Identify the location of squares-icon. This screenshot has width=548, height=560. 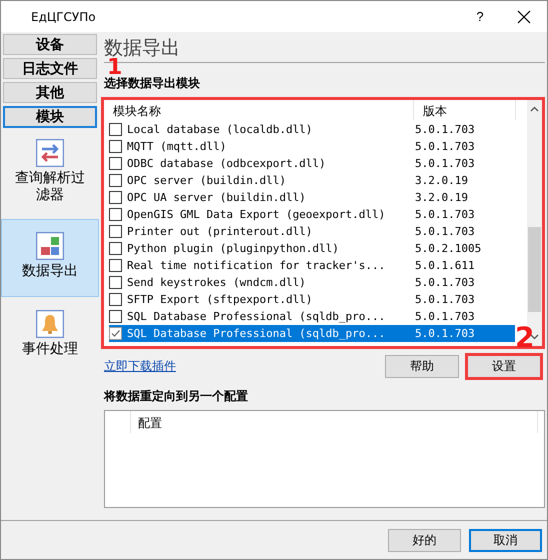
(50, 246).